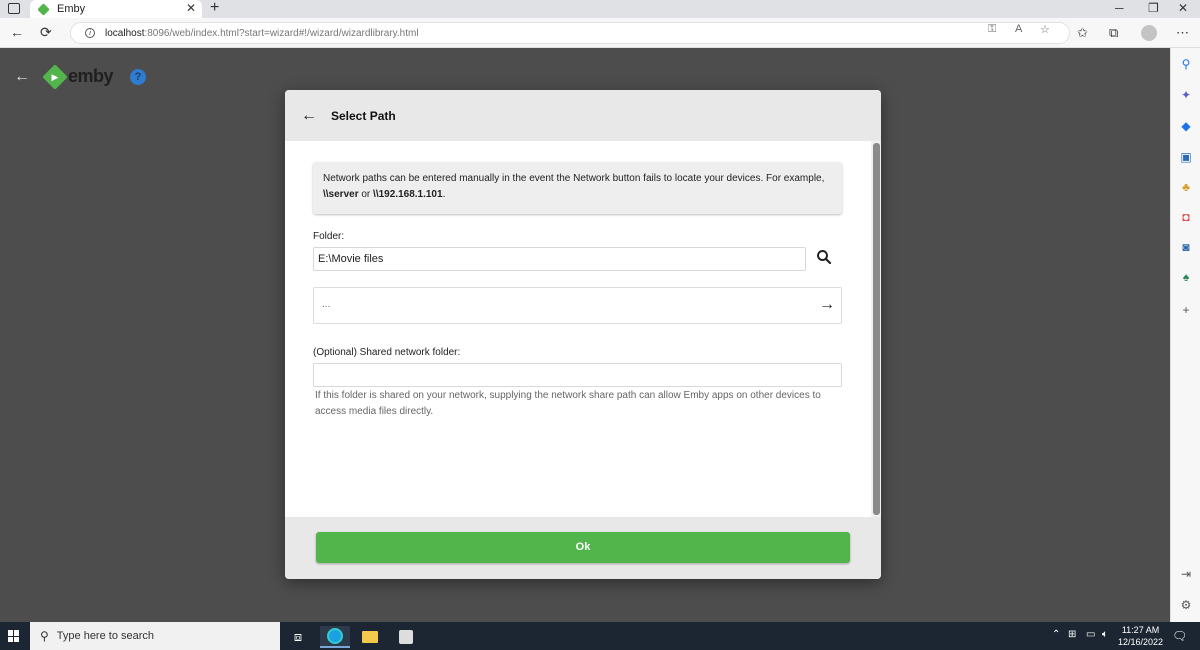  What do you see at coordinates (1183, 8) in the screenshot?
I see `window-close-icon: ✕` at bounding box center [1183, 8].